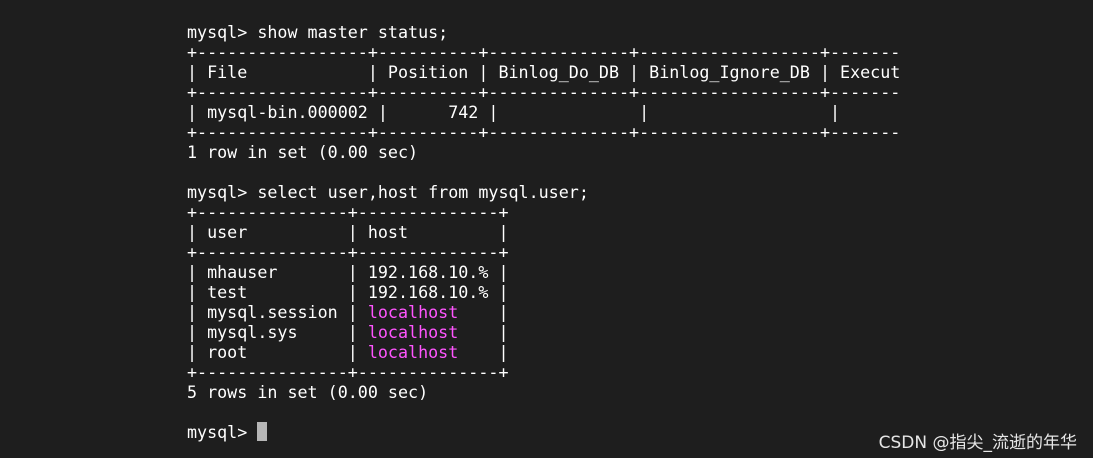 The width and height of the screenshot is (1093, 458). What do you see at coordinates (277, 272) in the screenshot?
I see `row-user-cell: | mhauser |` at bounding box center [277, 272].